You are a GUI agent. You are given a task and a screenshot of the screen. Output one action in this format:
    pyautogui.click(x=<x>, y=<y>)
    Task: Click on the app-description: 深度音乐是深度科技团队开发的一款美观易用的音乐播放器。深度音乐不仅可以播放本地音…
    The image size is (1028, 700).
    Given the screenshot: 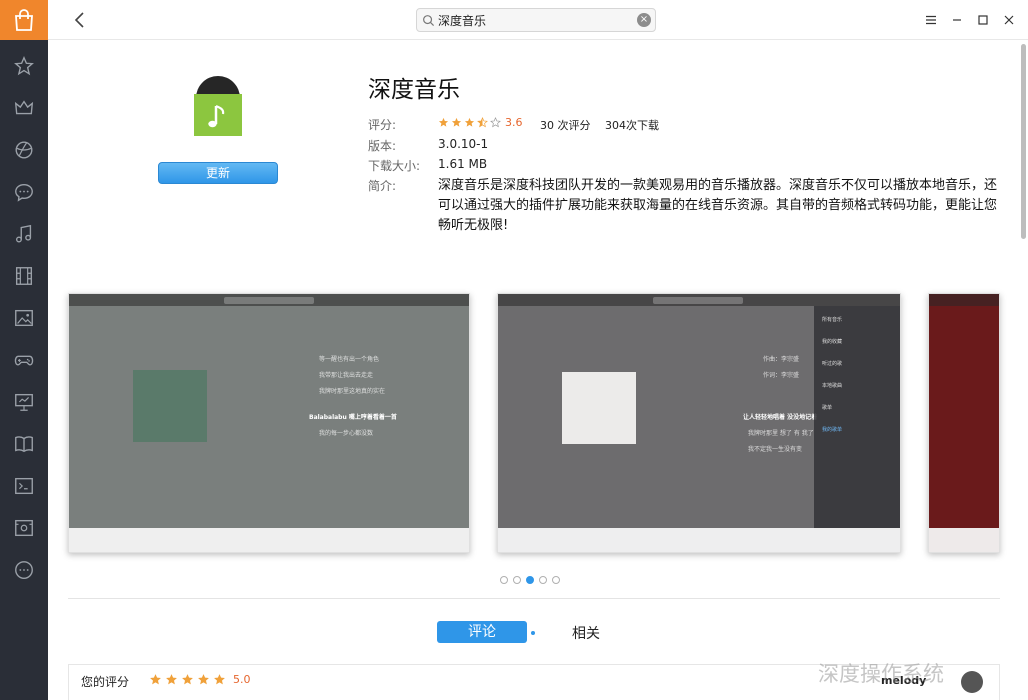 What is the action you would take?
    pyautogui.click(x=718, y=205)
    